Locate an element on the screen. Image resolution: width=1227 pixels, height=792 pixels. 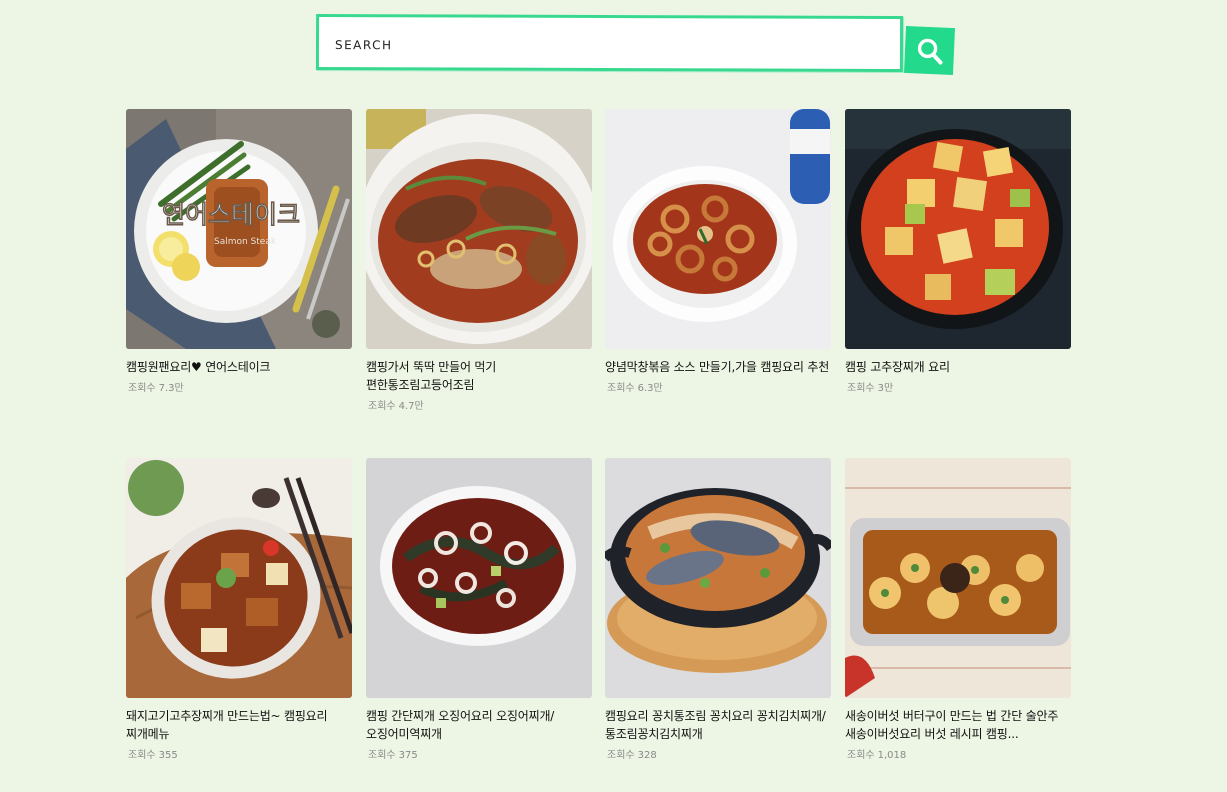
search-button is located at coordinates (929, 50).